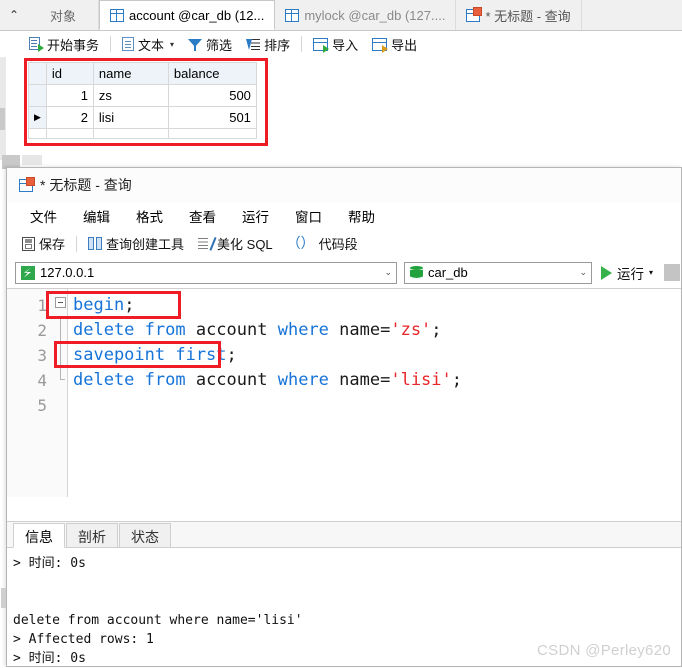 This screenshot has height=668, width=682. I want to click on import-label: 导入, so click(345, 45).